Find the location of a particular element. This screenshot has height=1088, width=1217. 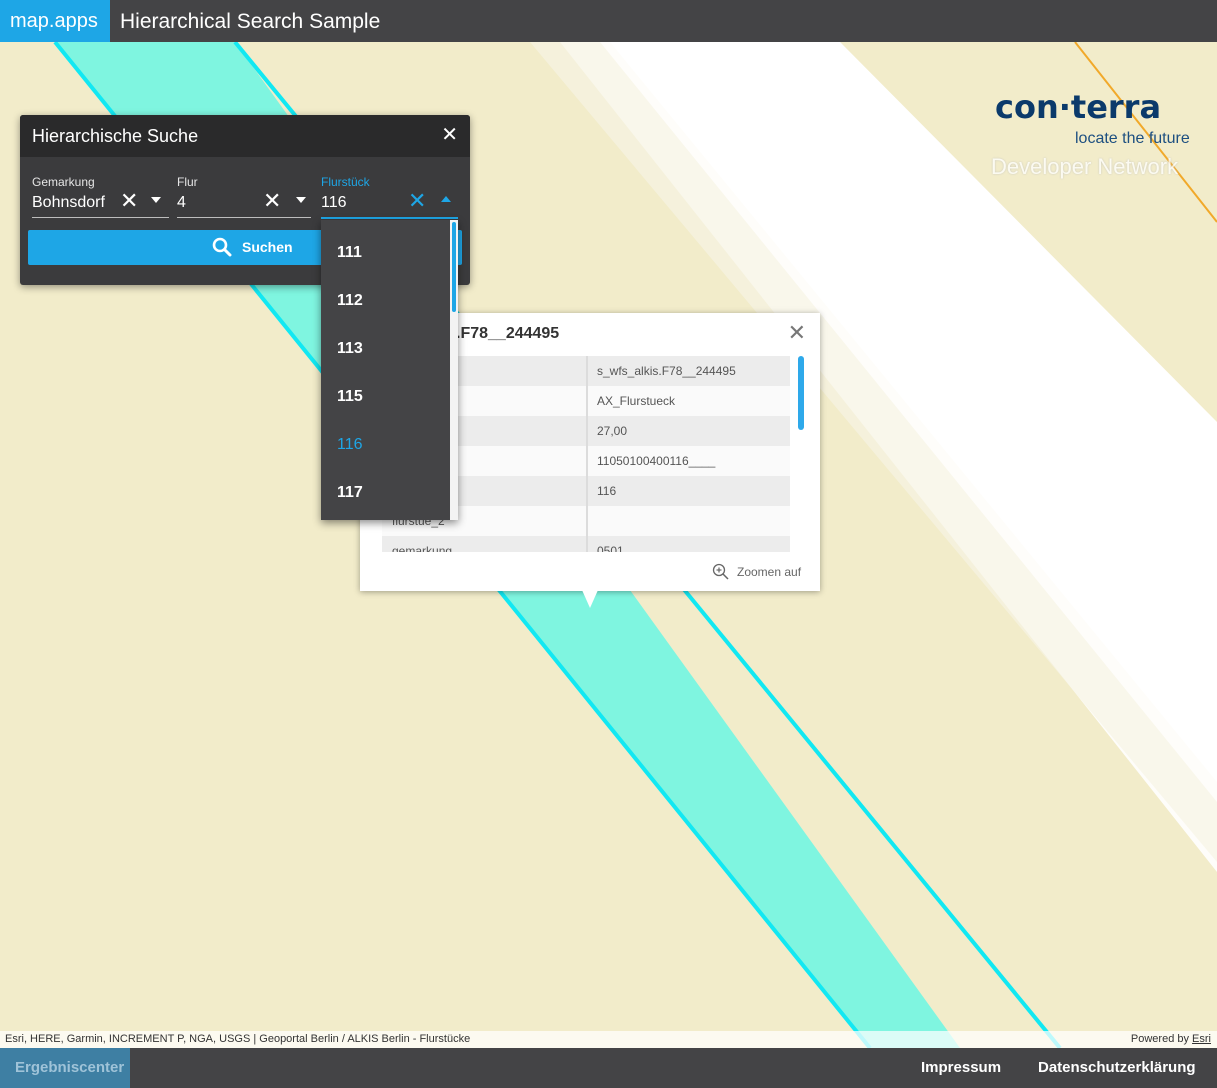

gemarkung-label: Gemarkung is located at coordinates (63, 182).